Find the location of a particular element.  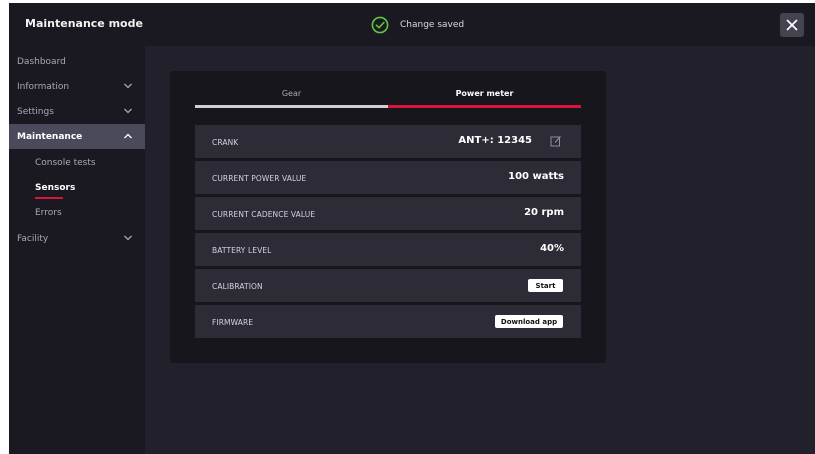

sidebar-item-label: Dashboard is located at coordinates (41, 61).